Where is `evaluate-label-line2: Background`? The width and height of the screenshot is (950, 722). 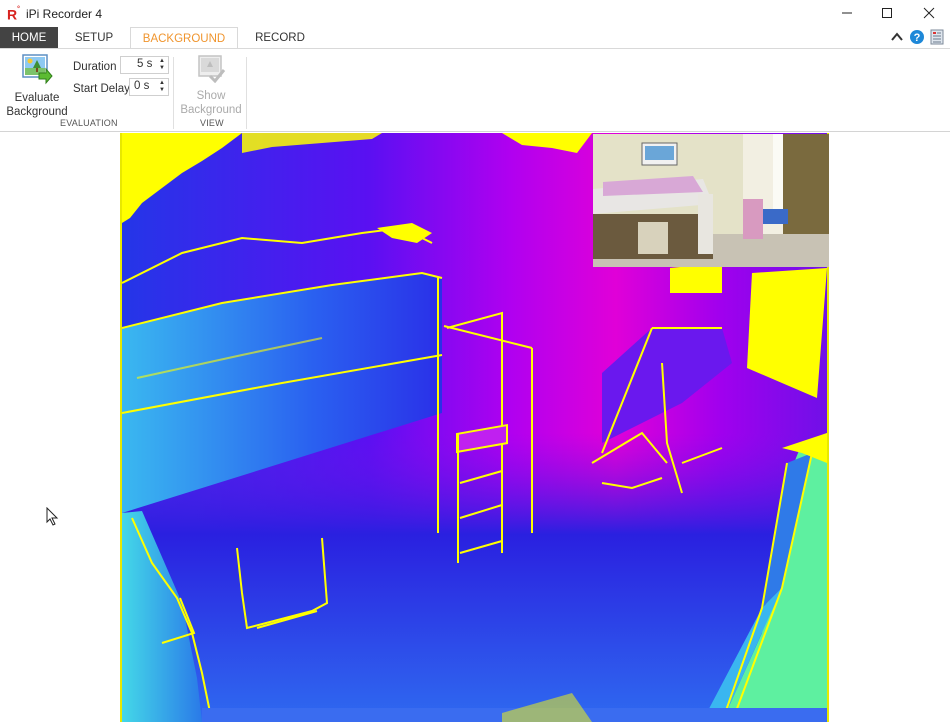 evaluate-label-line2: Background is located at coordinates (37, 112).